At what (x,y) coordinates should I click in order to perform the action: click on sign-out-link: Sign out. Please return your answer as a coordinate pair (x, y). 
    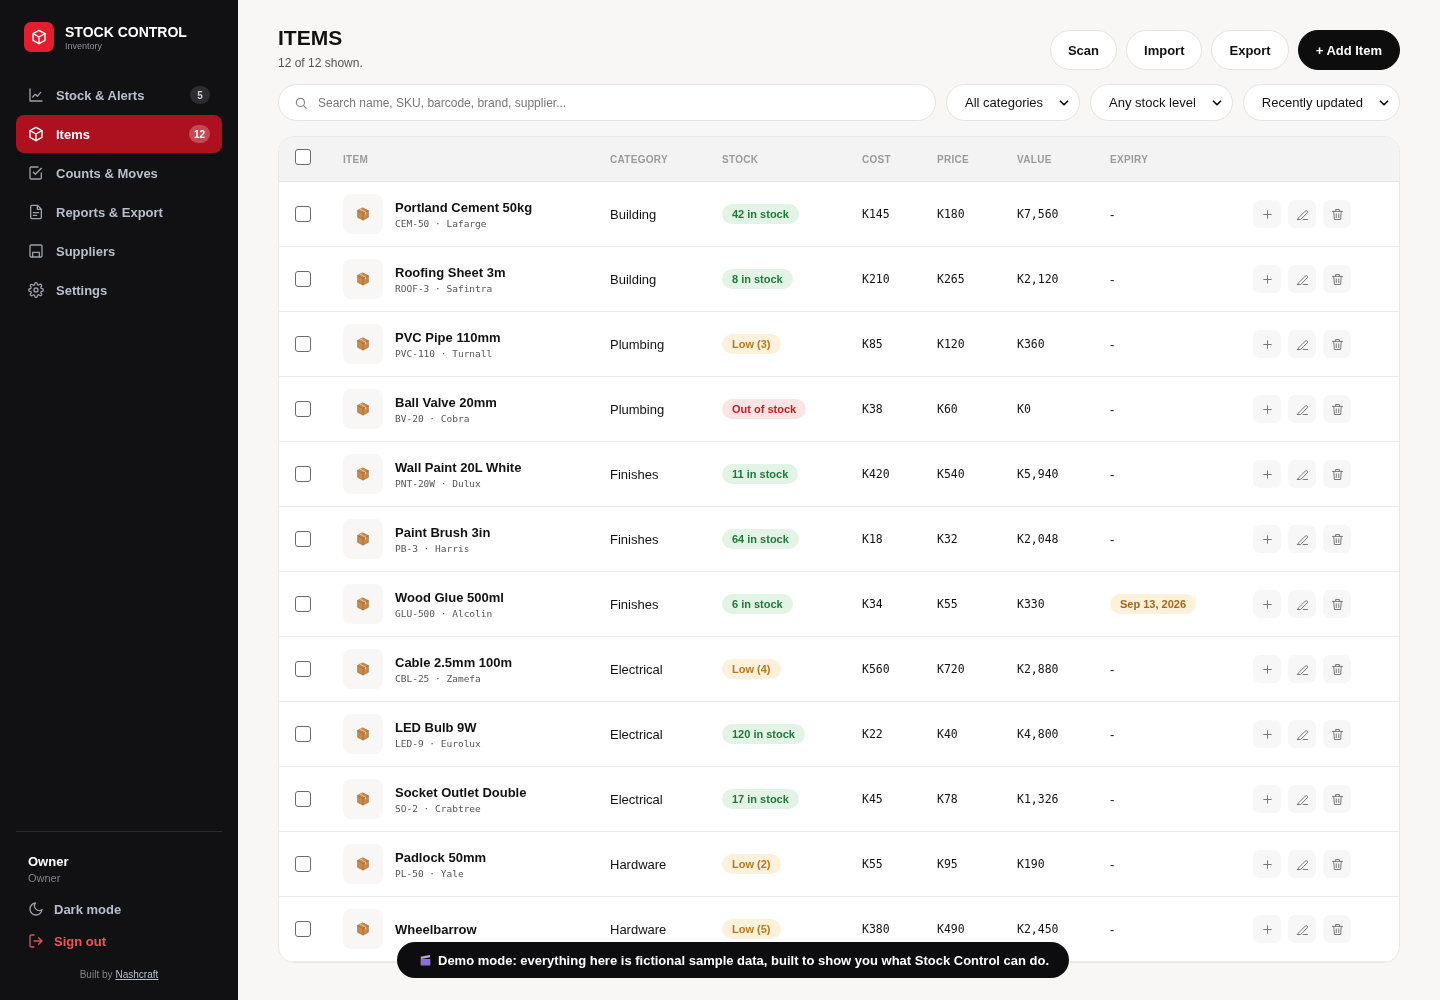
    Looking at the image, I should click on (125, 941).